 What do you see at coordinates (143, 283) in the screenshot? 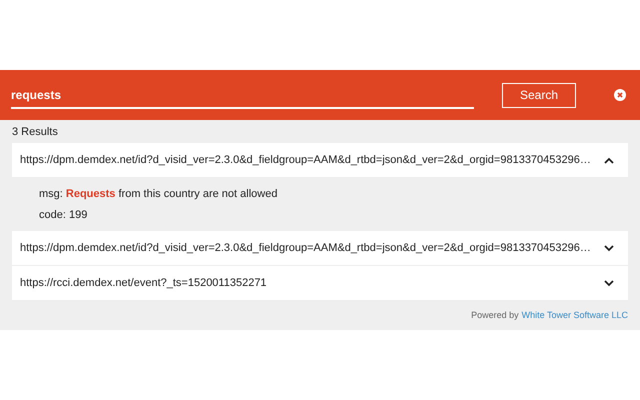
I see `result-url: https://rcci.demdex.net/event?_ts=1520011352271` at bounding box center [143, 283].